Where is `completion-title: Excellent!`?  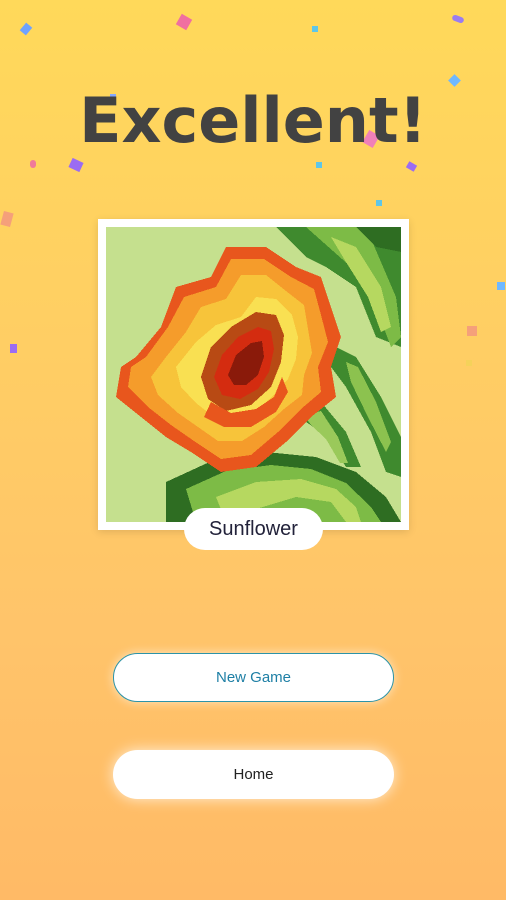 completion-title: Excellent! is located at coordinates (253, 120).